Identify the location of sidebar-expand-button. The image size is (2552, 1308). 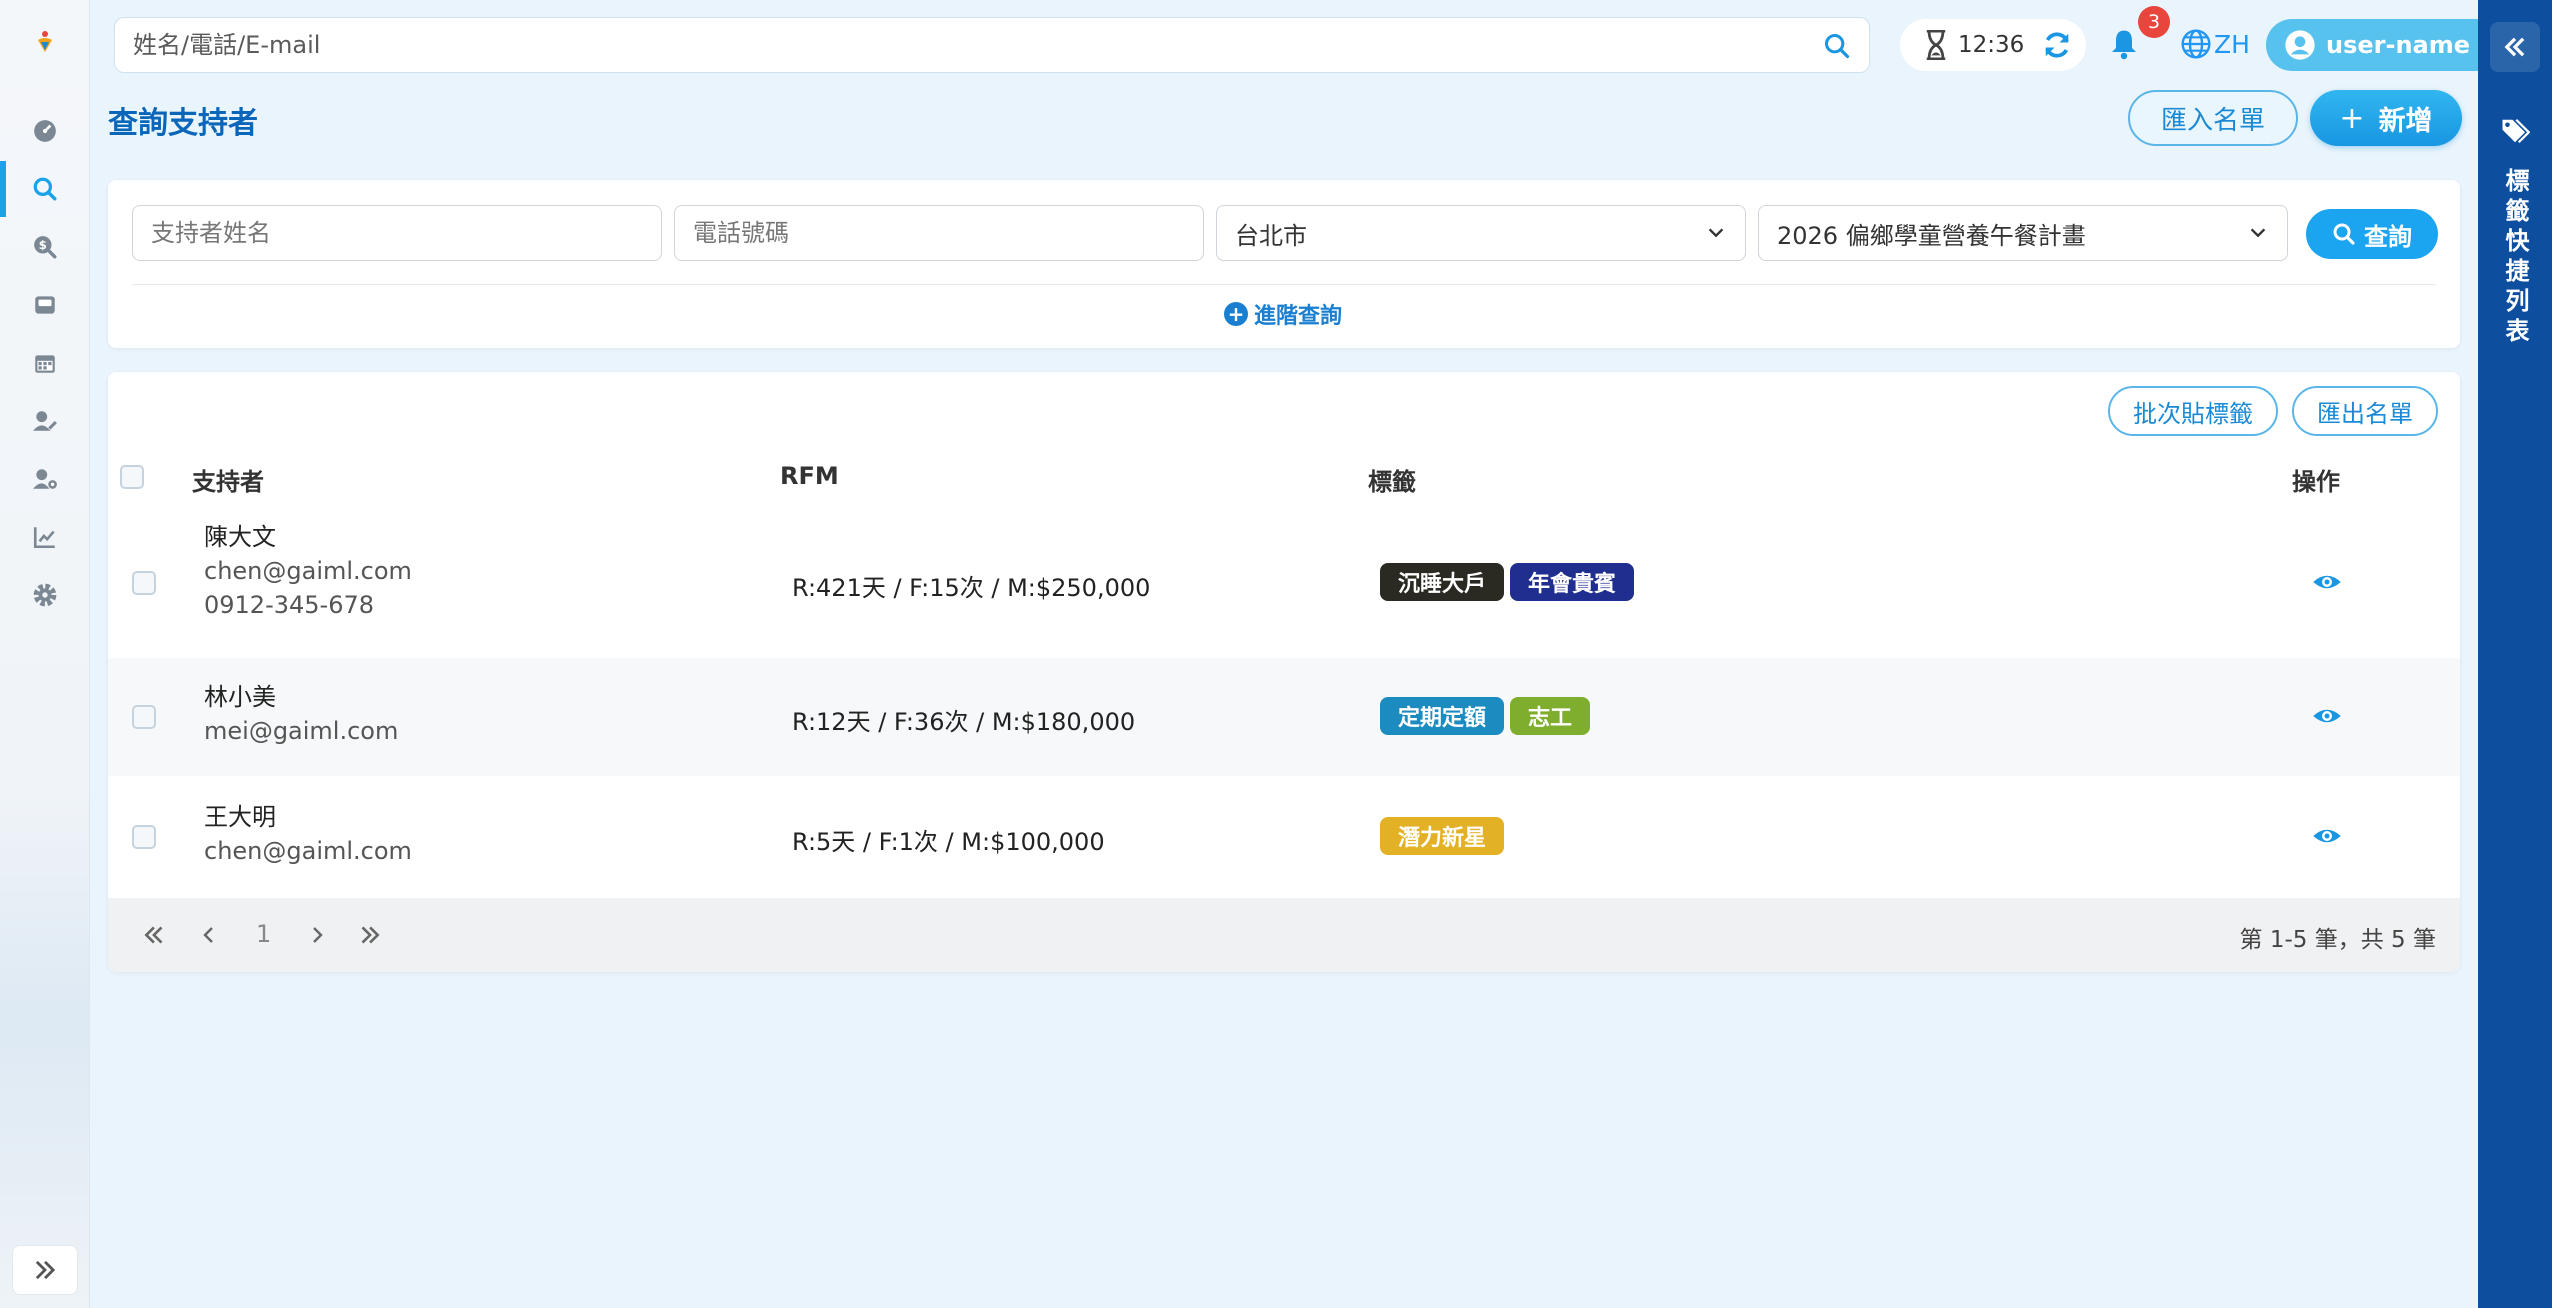
(45, 1270).